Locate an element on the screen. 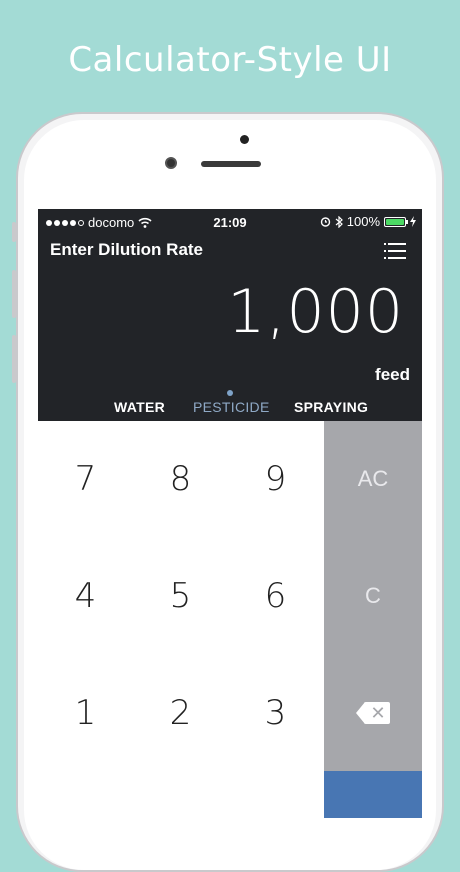  mute-switch is located at coordinates (14, 232).